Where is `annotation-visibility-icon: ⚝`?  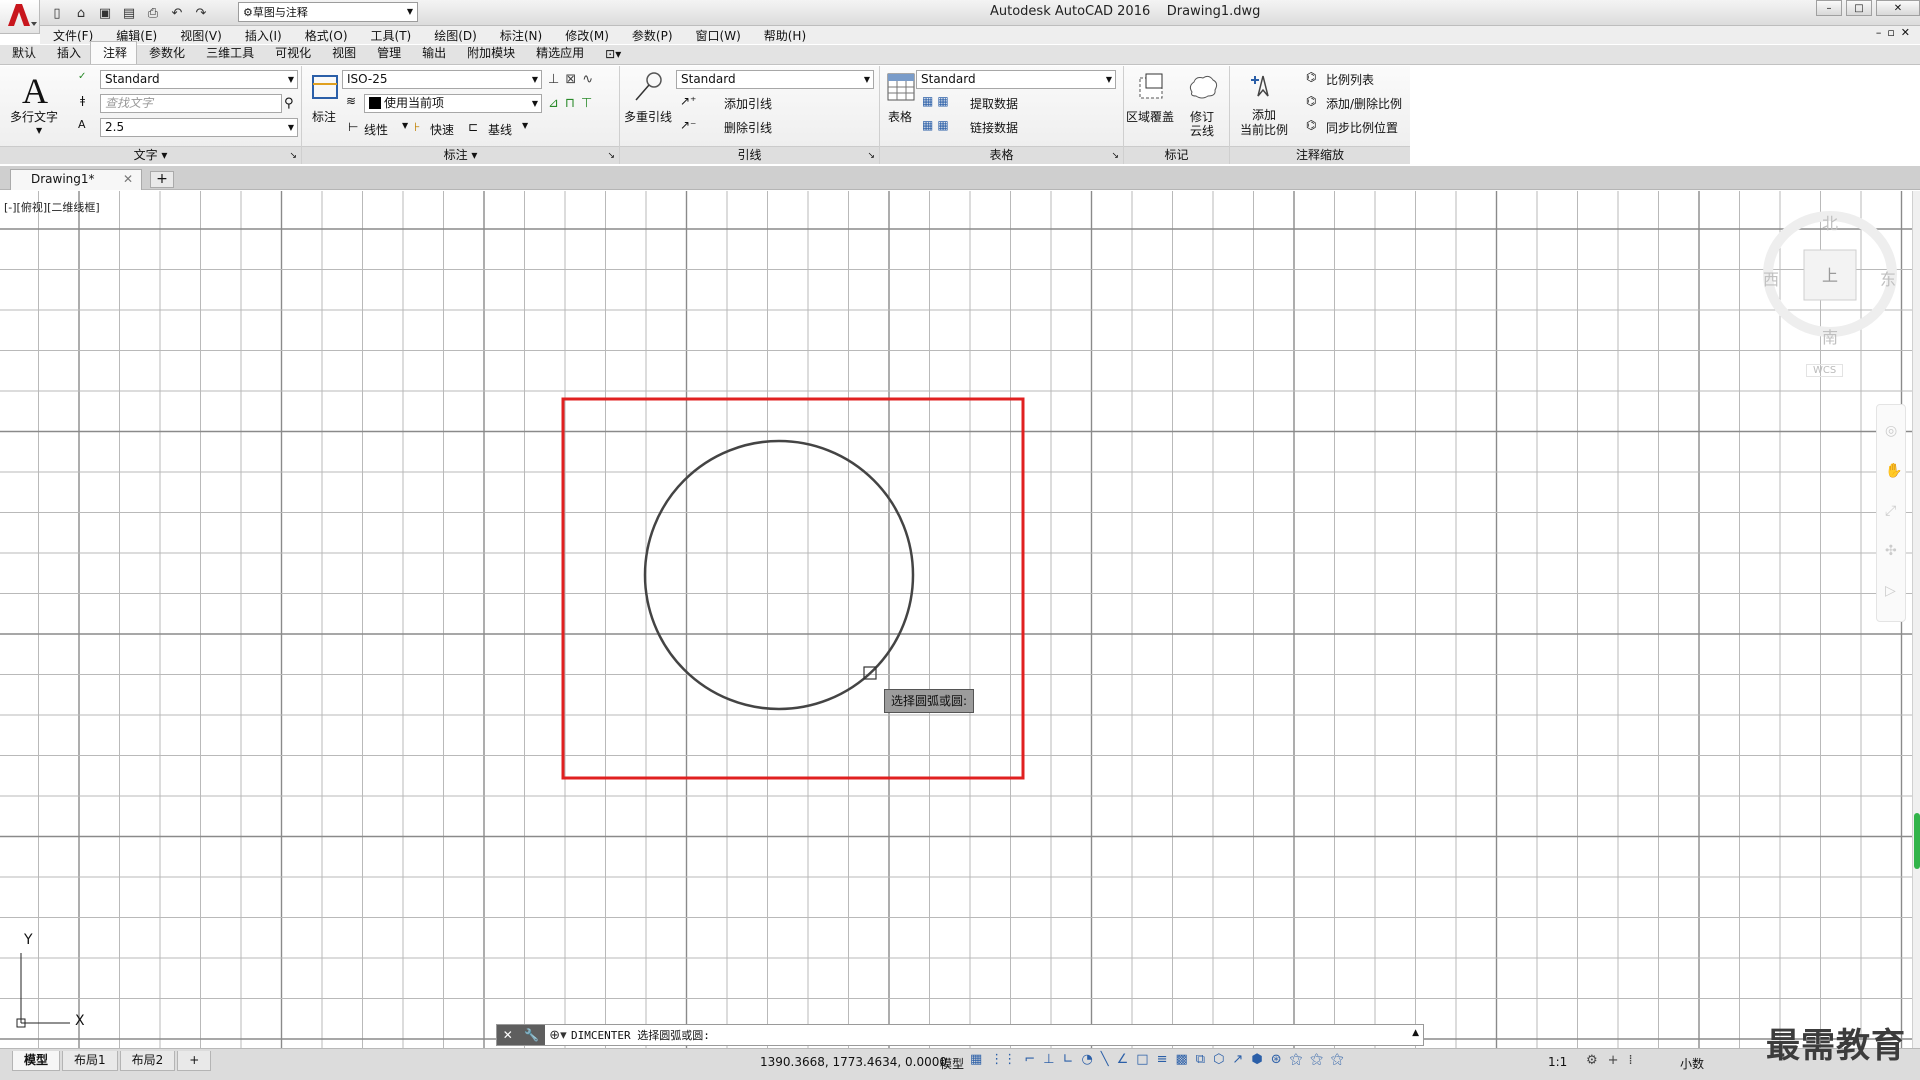 annotation-visibility-icon: ⚝ is located at coordinates (1296, 1059).